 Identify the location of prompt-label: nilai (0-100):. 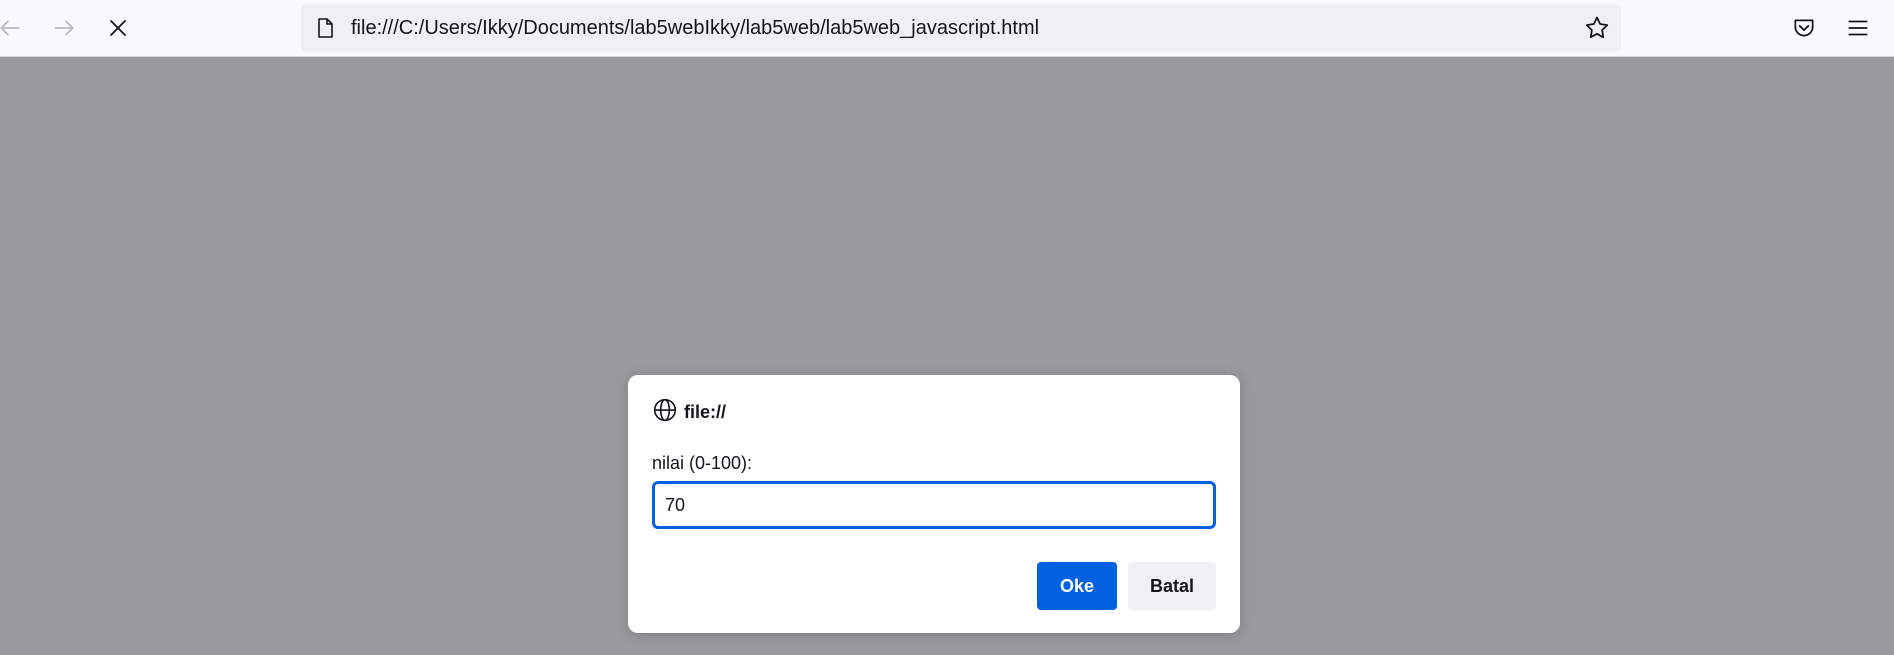
(702, 463).